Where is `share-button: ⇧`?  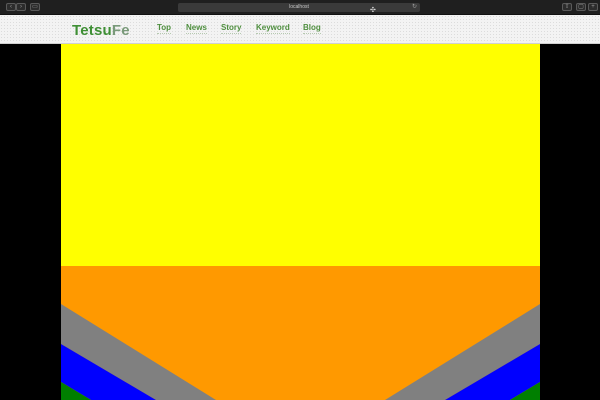
share-button: ⇧ is located at coordinates (567, 7).